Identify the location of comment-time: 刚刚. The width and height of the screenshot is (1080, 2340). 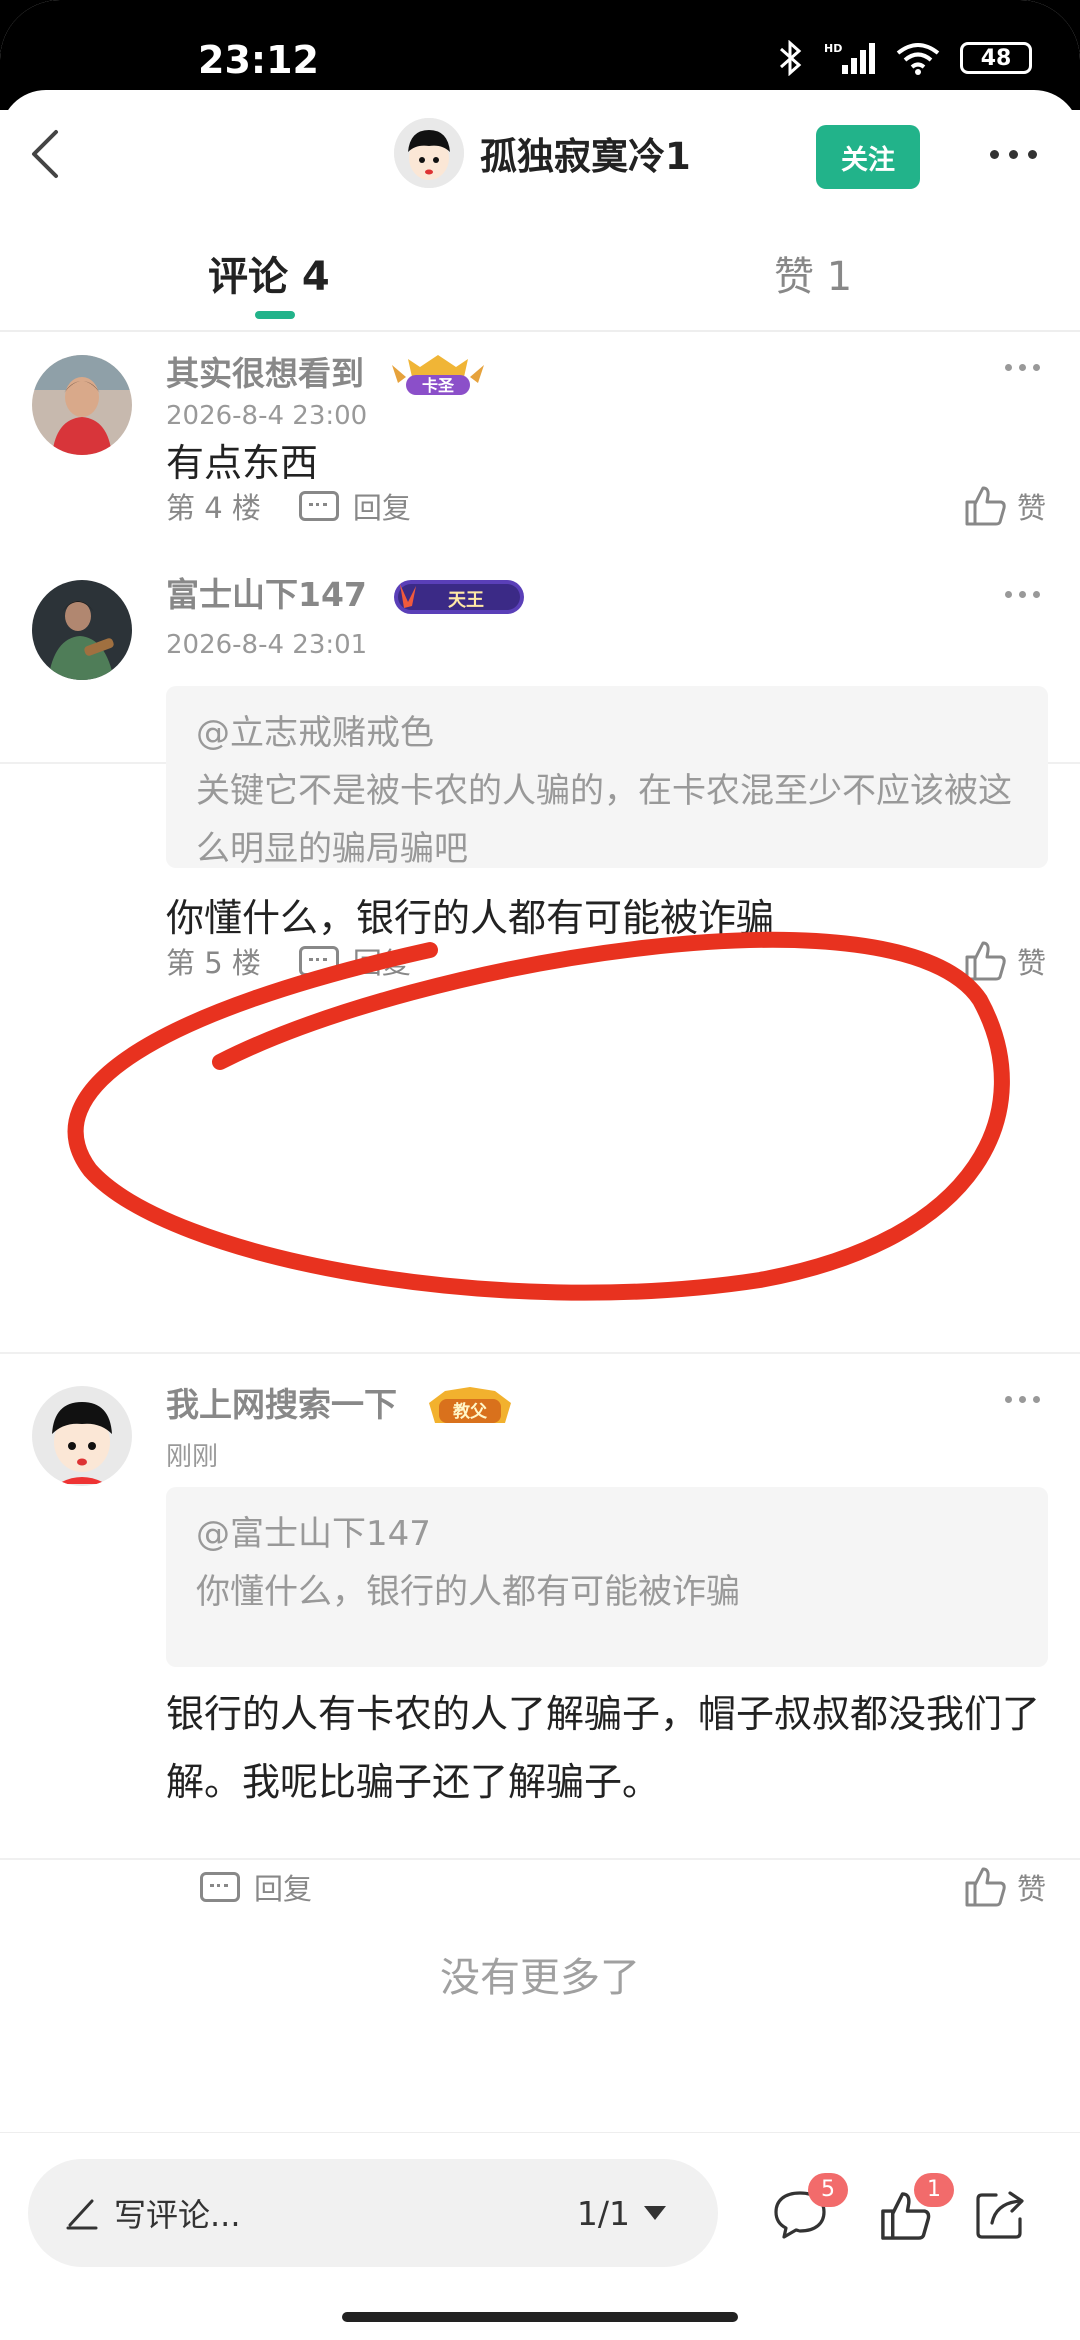
(192, 1457).